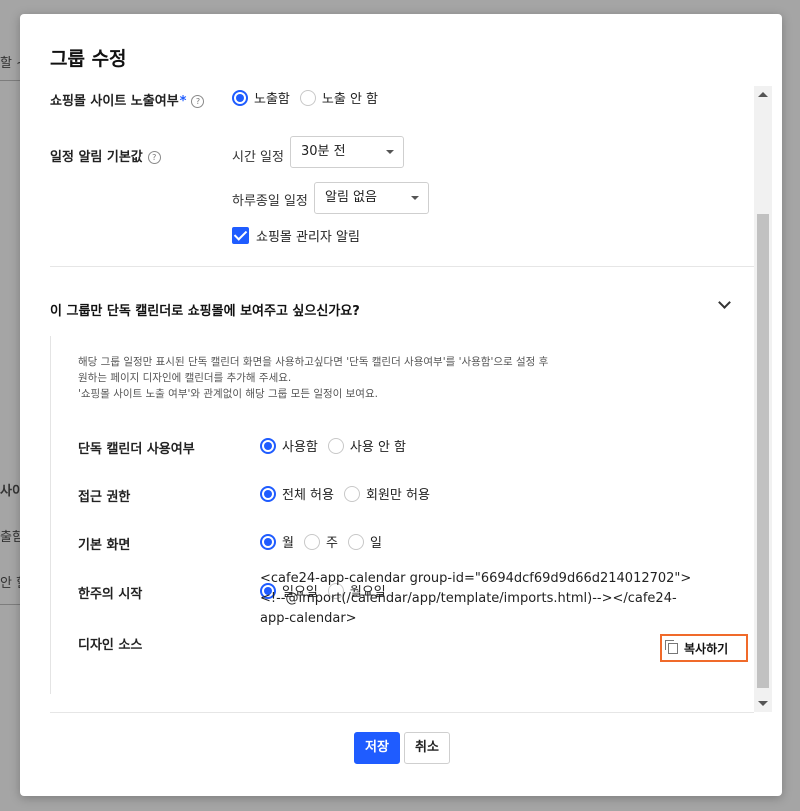 The image size is (800, 811). Describe the element at coordinates (183, 101) in the screenshot. I see `required-mark: *` at that location.